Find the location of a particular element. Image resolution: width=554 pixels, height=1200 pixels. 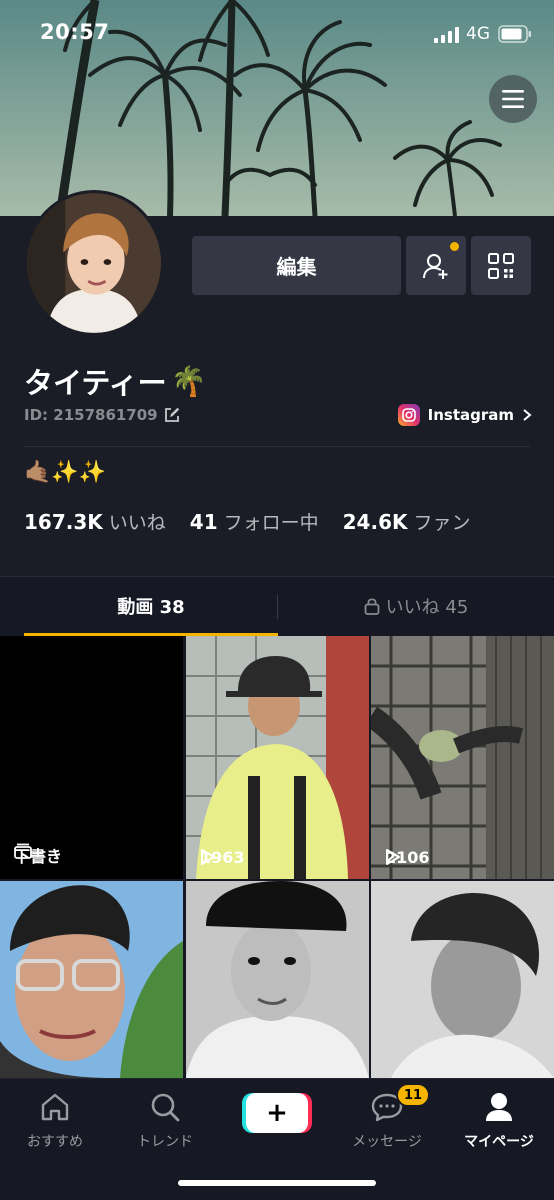

profile-tabs: 動画 38 いいね 45 is located at coordinates (277, 606).